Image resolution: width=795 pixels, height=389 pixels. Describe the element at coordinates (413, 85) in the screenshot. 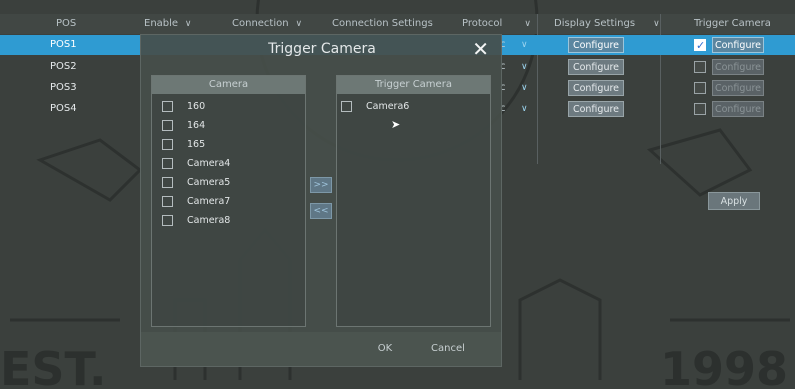

I see `trigger-camera-list-header: Trigger Camera` at that location.